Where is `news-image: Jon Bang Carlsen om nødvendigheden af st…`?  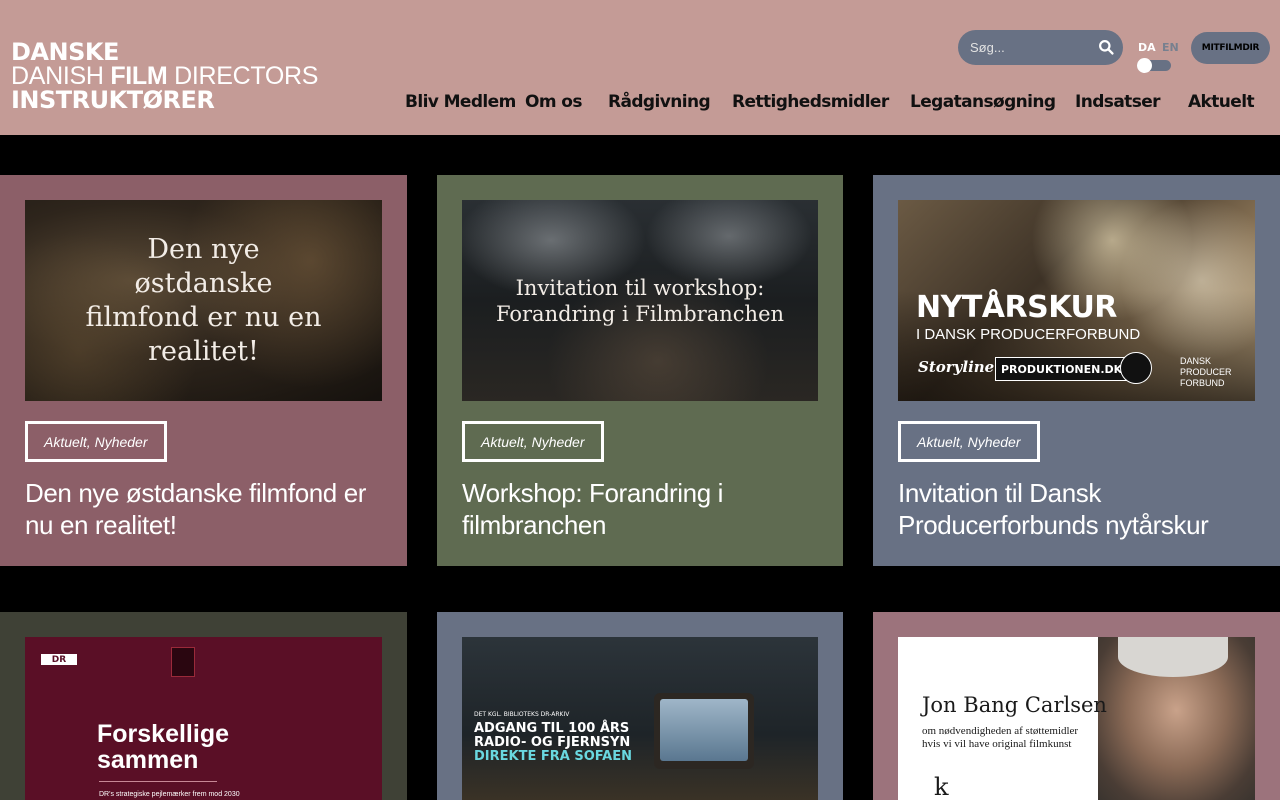 news-image: Jon Bang Carlsen om nødvendigheden af st… is located at coordinates (1076, 718).